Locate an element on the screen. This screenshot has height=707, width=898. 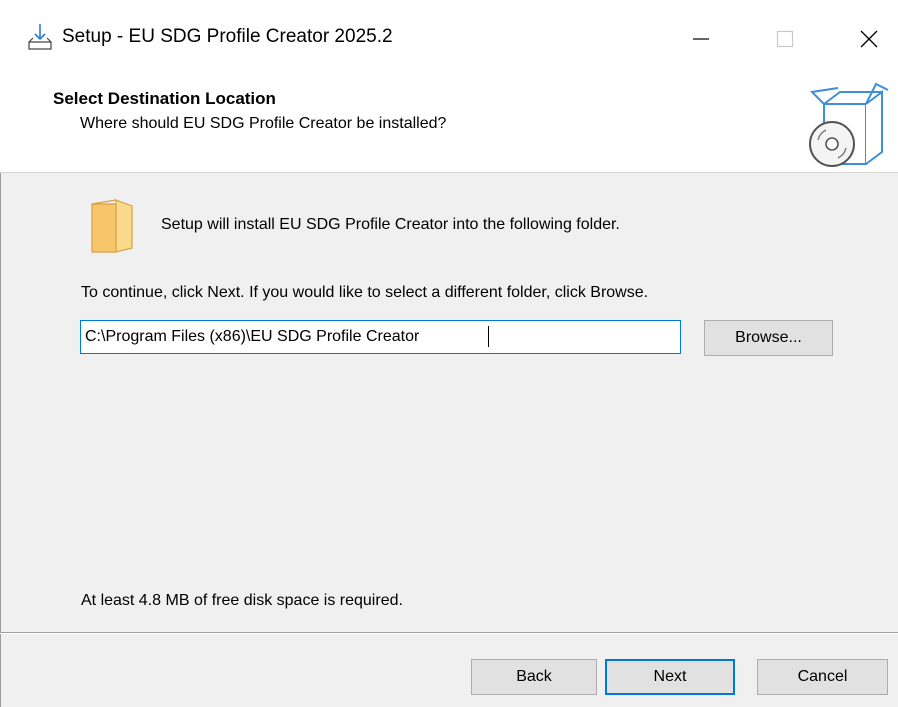
back-button-label: Back is located at coordinates (534, 676).